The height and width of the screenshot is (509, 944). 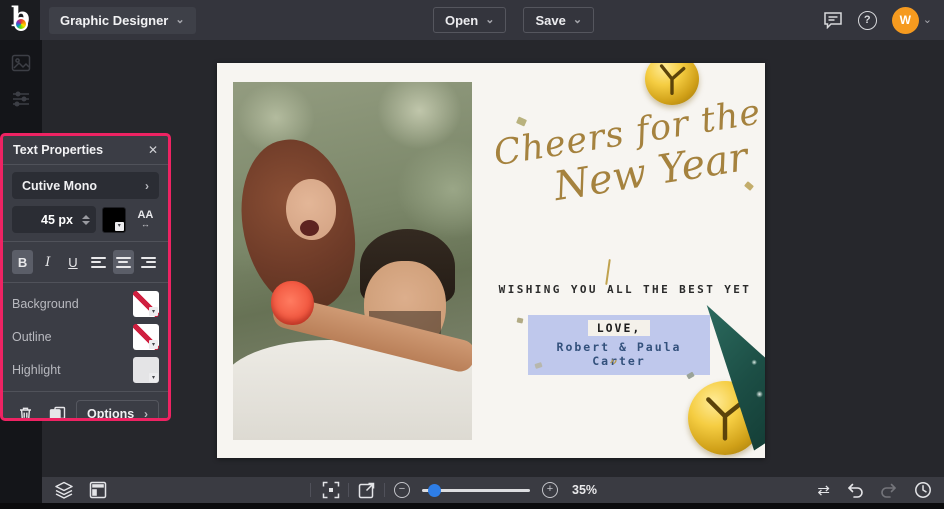 I want to click on avatar: W, so click(x=905, y=20).